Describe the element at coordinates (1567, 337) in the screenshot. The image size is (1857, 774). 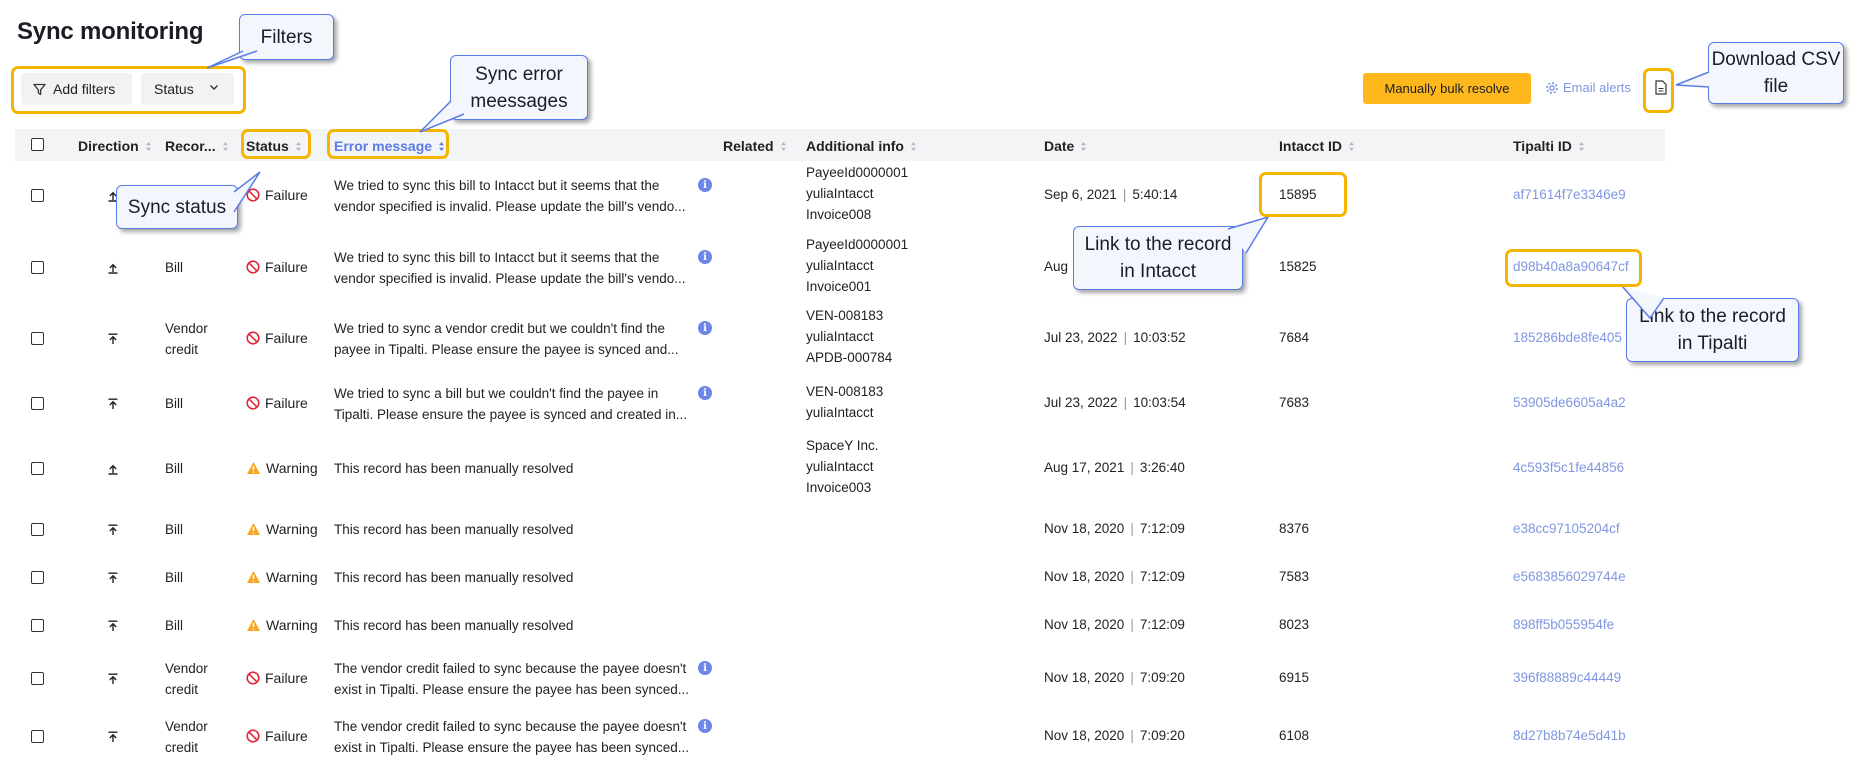
I see `tipalti-id-link: 185286bde8fe405` at that location.